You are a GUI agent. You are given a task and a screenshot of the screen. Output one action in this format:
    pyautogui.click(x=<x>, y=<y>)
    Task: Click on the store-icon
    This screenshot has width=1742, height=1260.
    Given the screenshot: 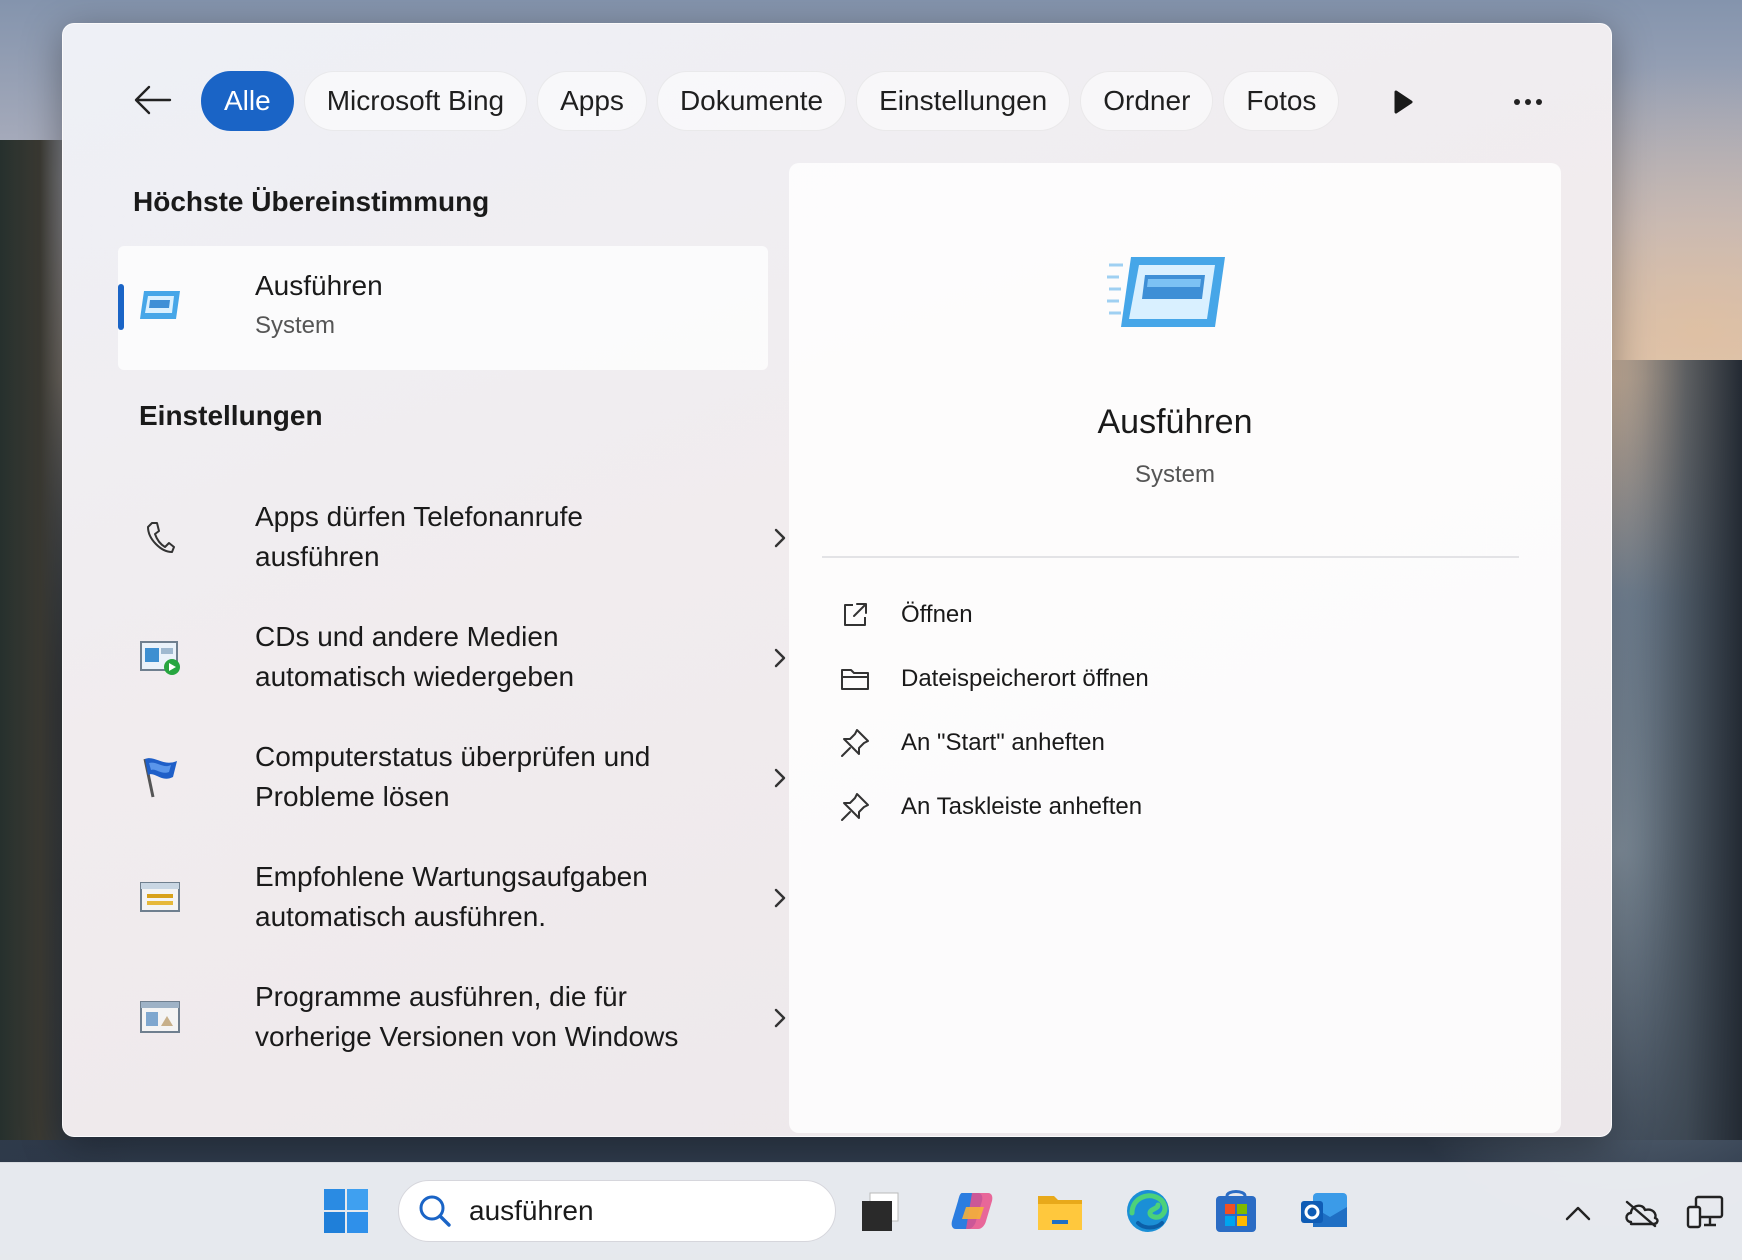 What is the action you would take?
    pyautogui.click(x=1236, y=1211)
    